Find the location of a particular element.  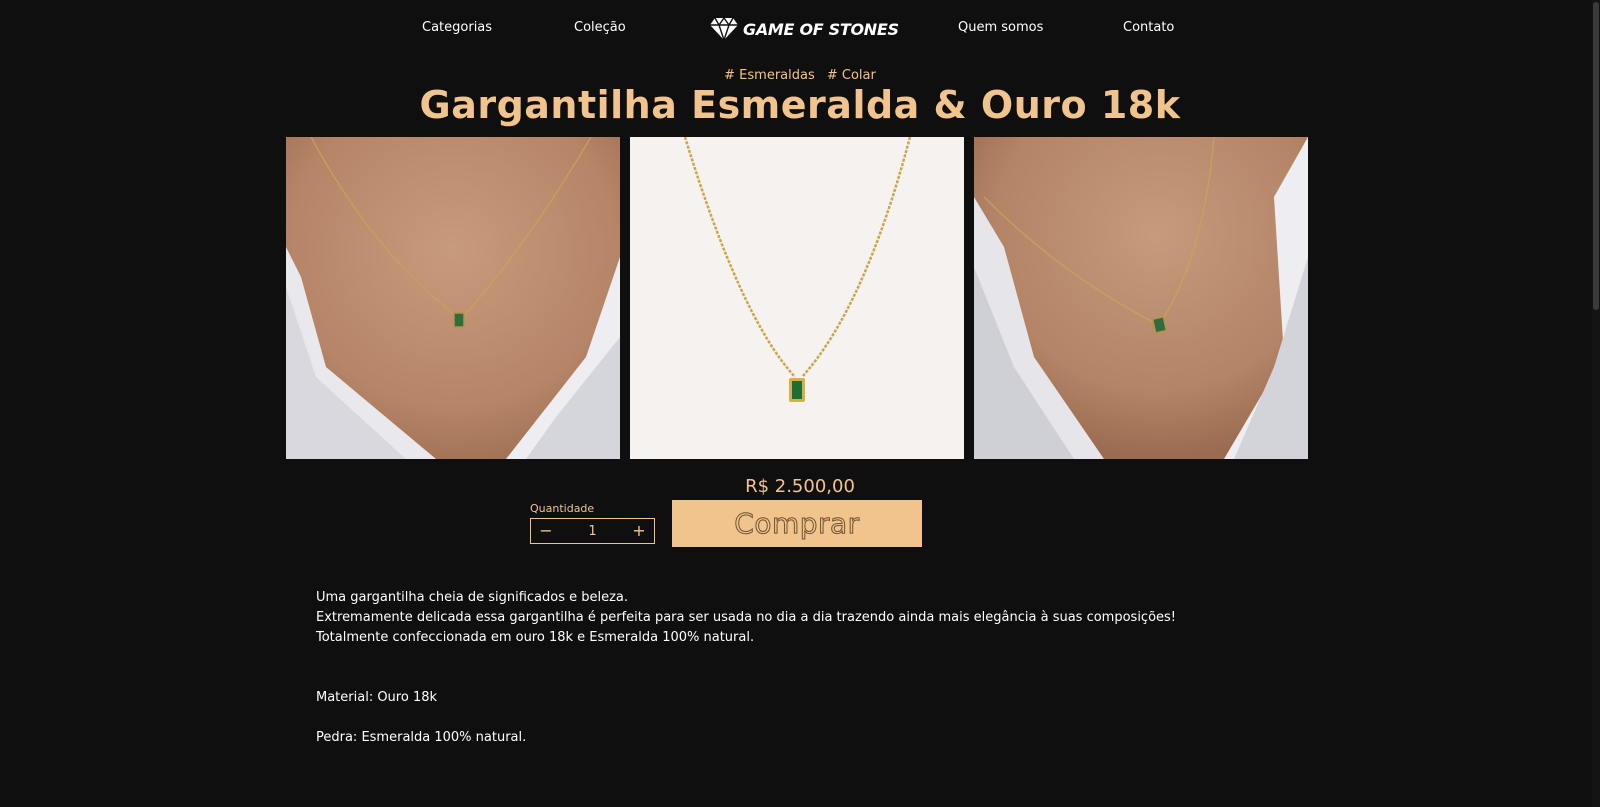

buy-button: Comprar is located at coordinates (797, 523).